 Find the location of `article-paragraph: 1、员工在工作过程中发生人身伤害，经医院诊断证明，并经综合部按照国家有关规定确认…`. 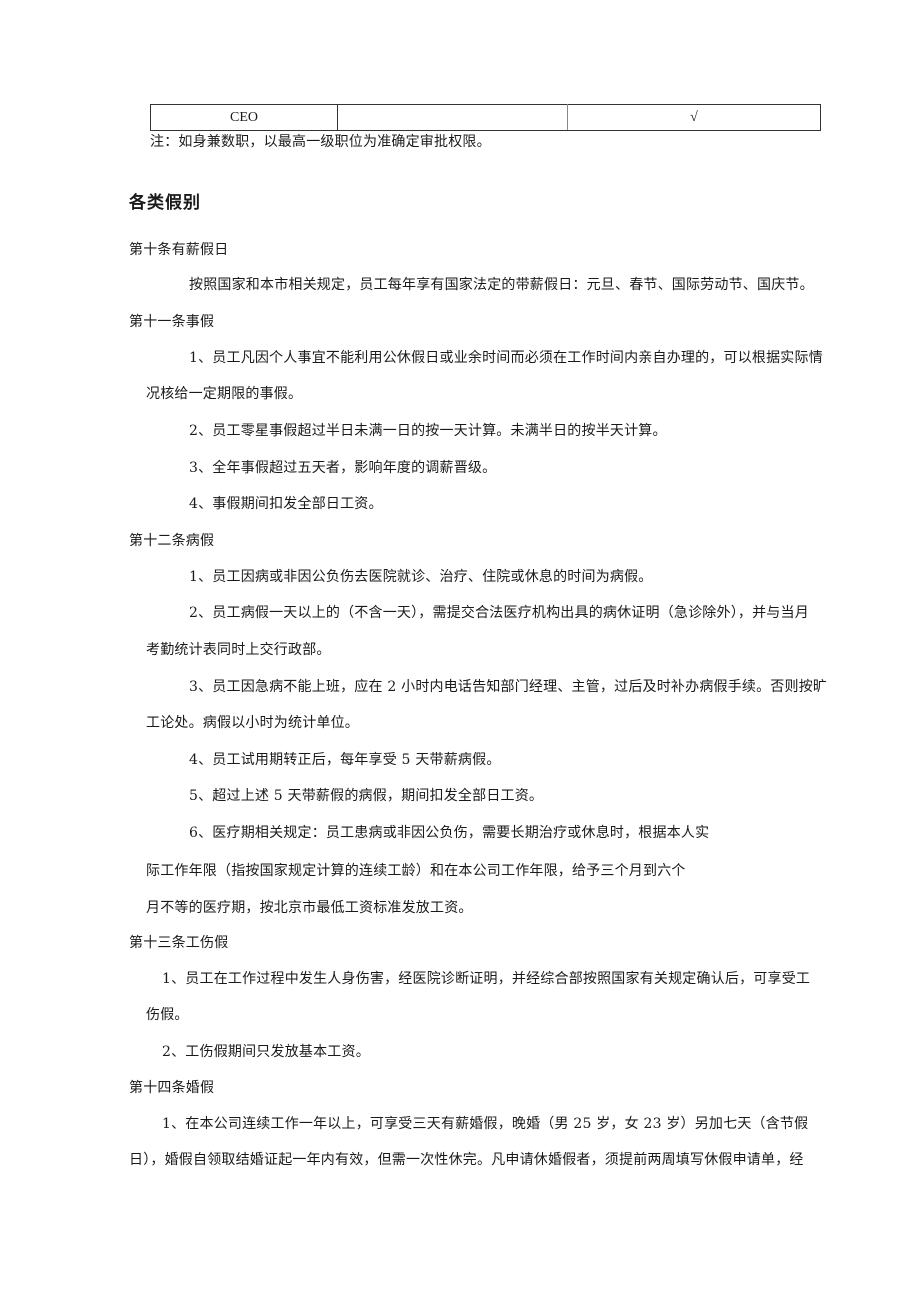

article-paragraph: 1、员工在工作过程中发生人身伤害，经医院诊断证明，并经综合部按照国家有关规定确认… is located at coordinates (486, 979).